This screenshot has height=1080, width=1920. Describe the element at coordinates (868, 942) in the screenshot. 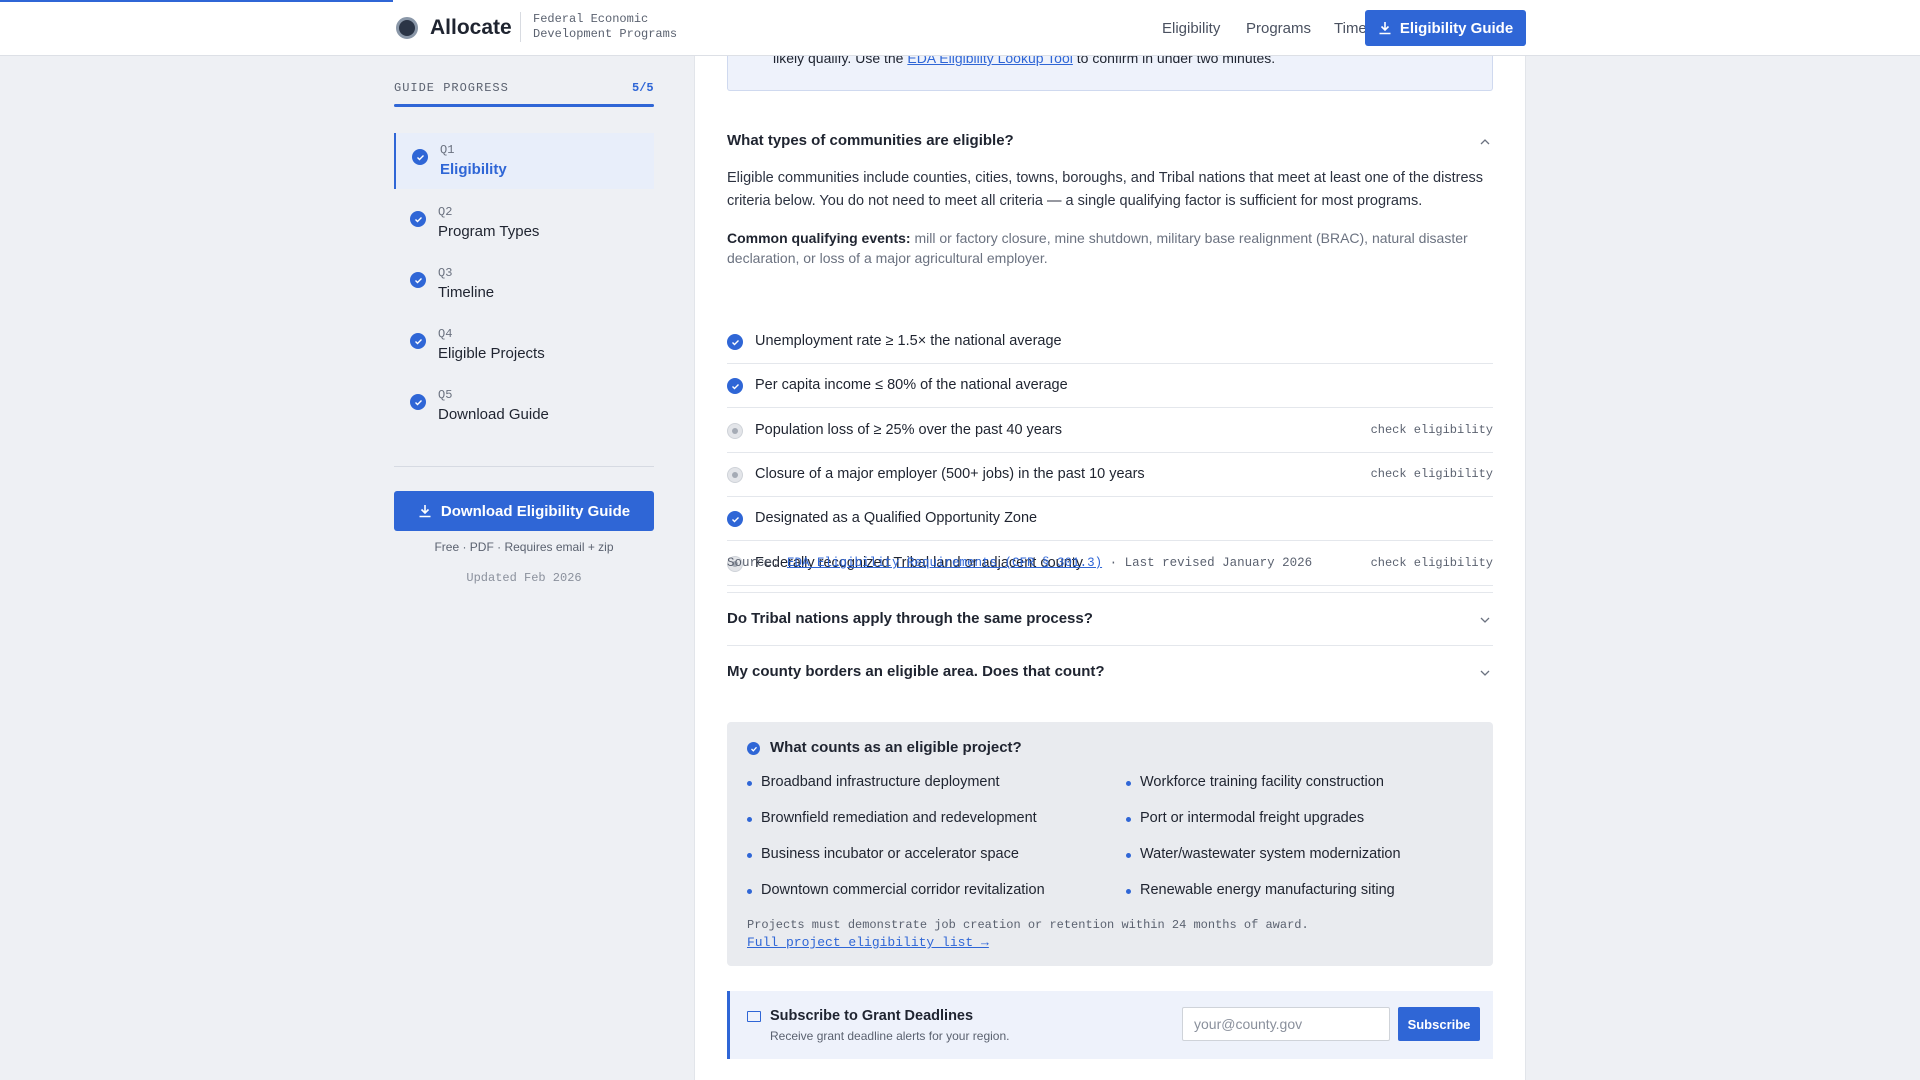

I see `full-project-list-link: Full project eligibility list →` at that location.